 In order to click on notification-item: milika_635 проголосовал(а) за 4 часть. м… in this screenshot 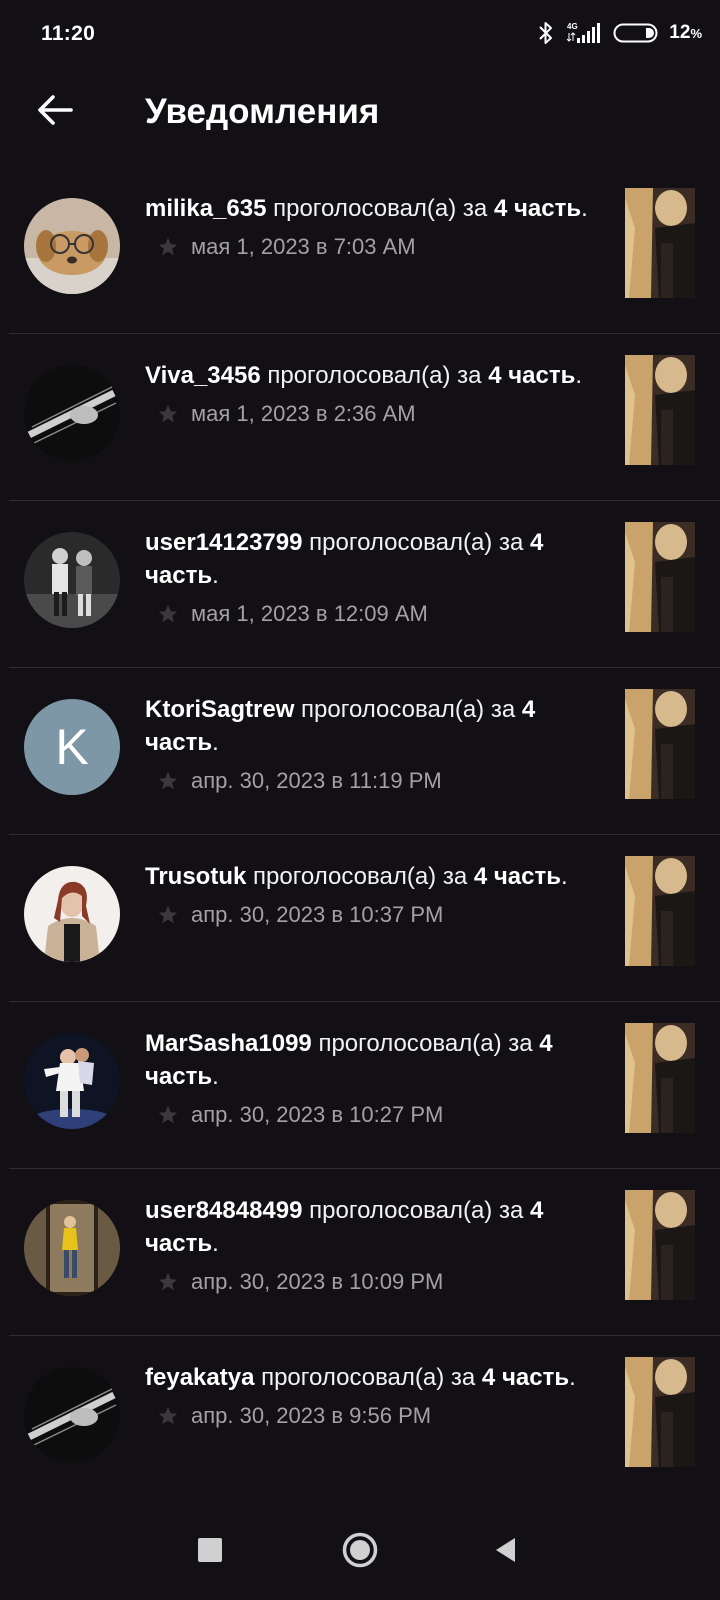, I will do `click(360, 250)`.